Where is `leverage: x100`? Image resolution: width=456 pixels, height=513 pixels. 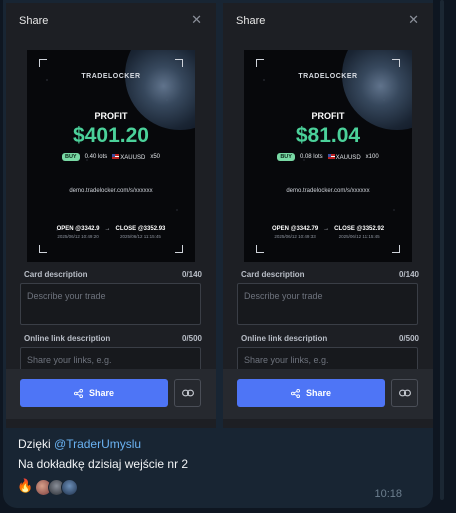 leverage: x100 is located at coordinates (372, 157).